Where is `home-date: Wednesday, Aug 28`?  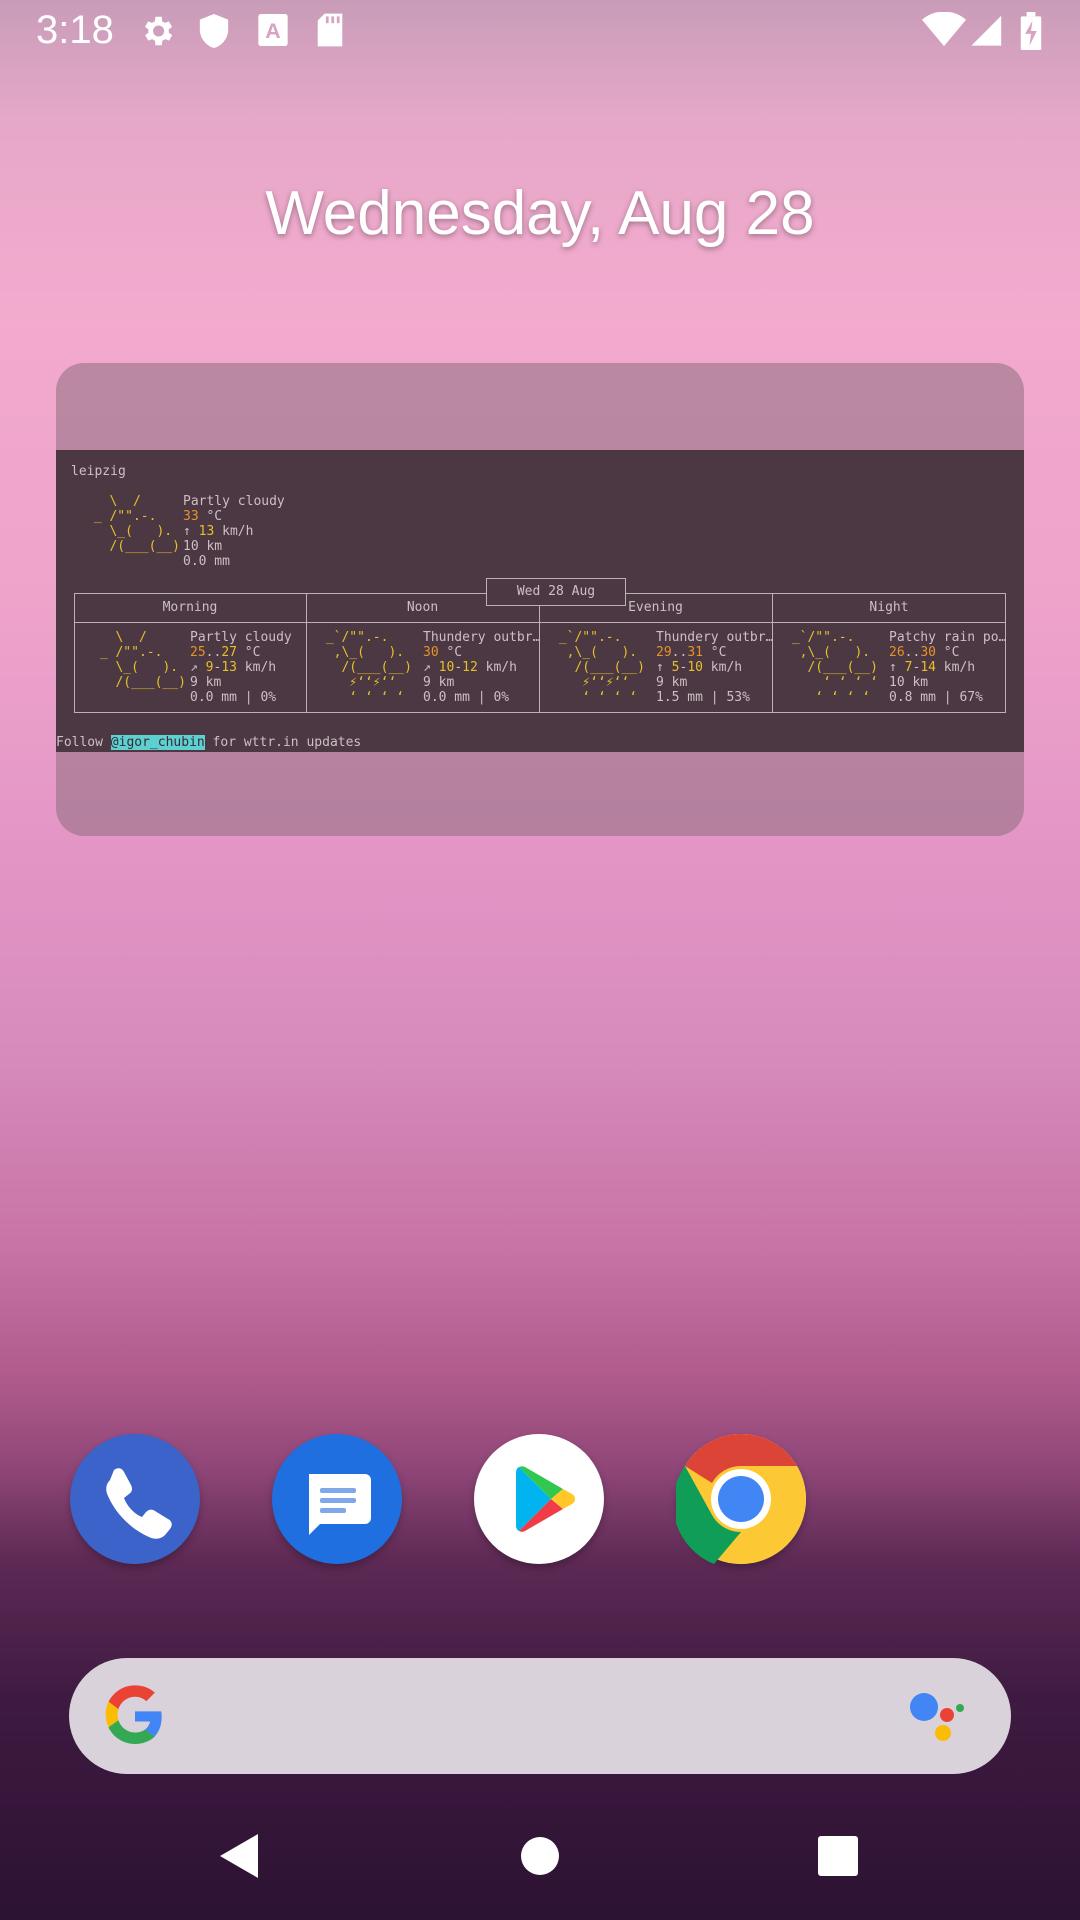
home-date: Wednesday, Aug 28 is located at coordinates (540, 213).